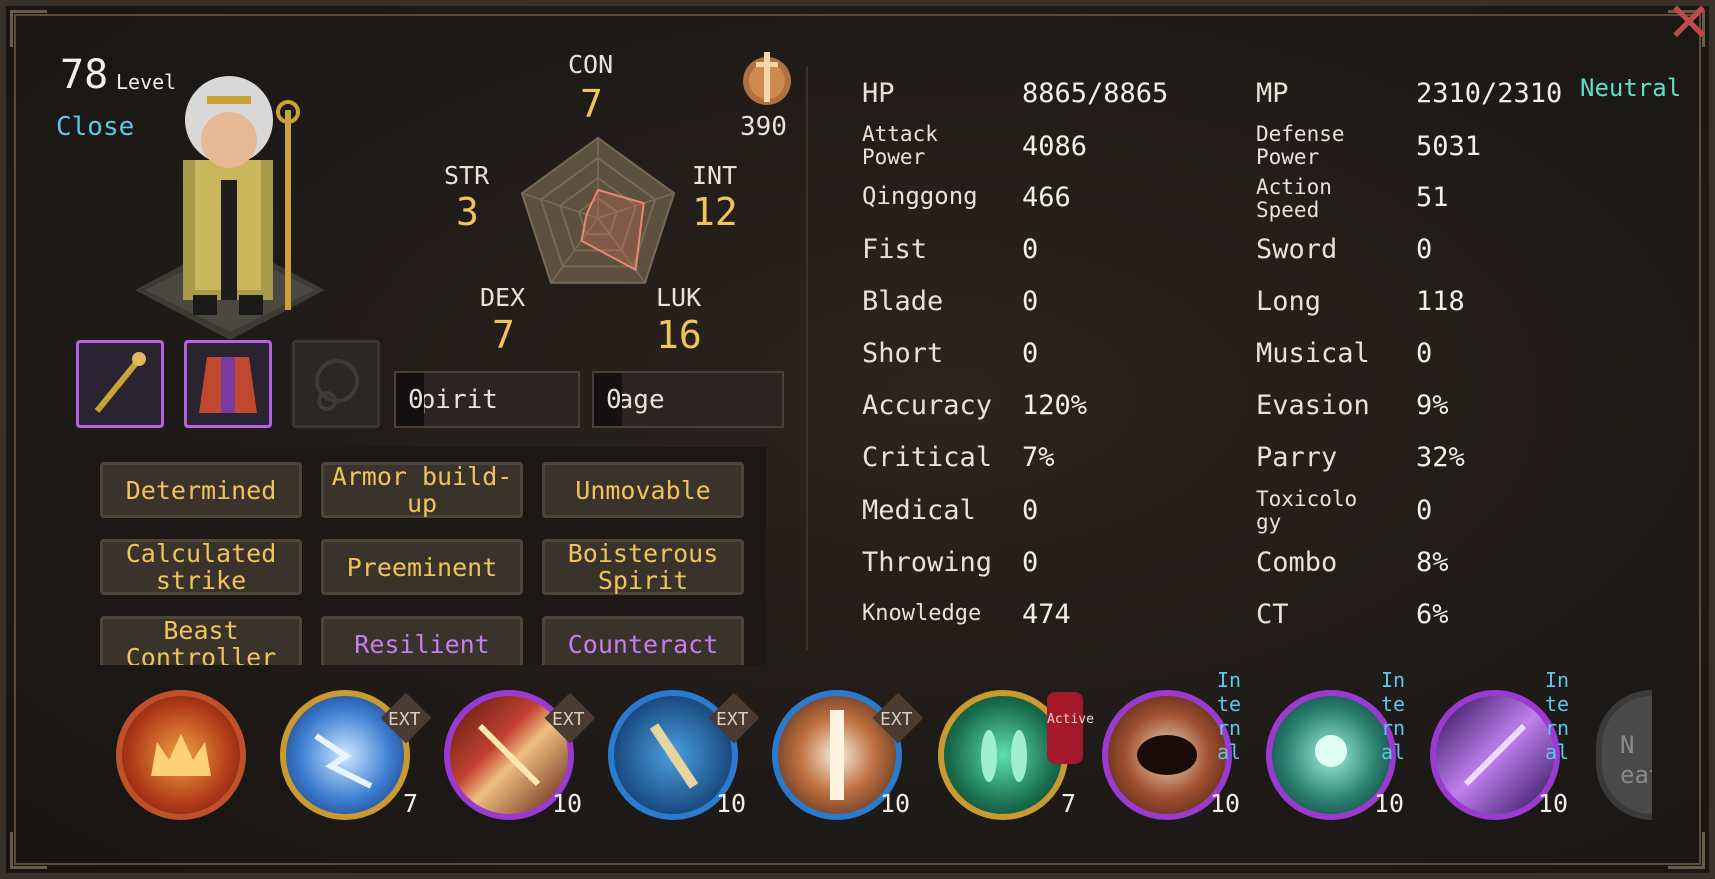 This screenshot has width=1715, height=879. I want to click on spirit-value: 0, so click(410, 399).